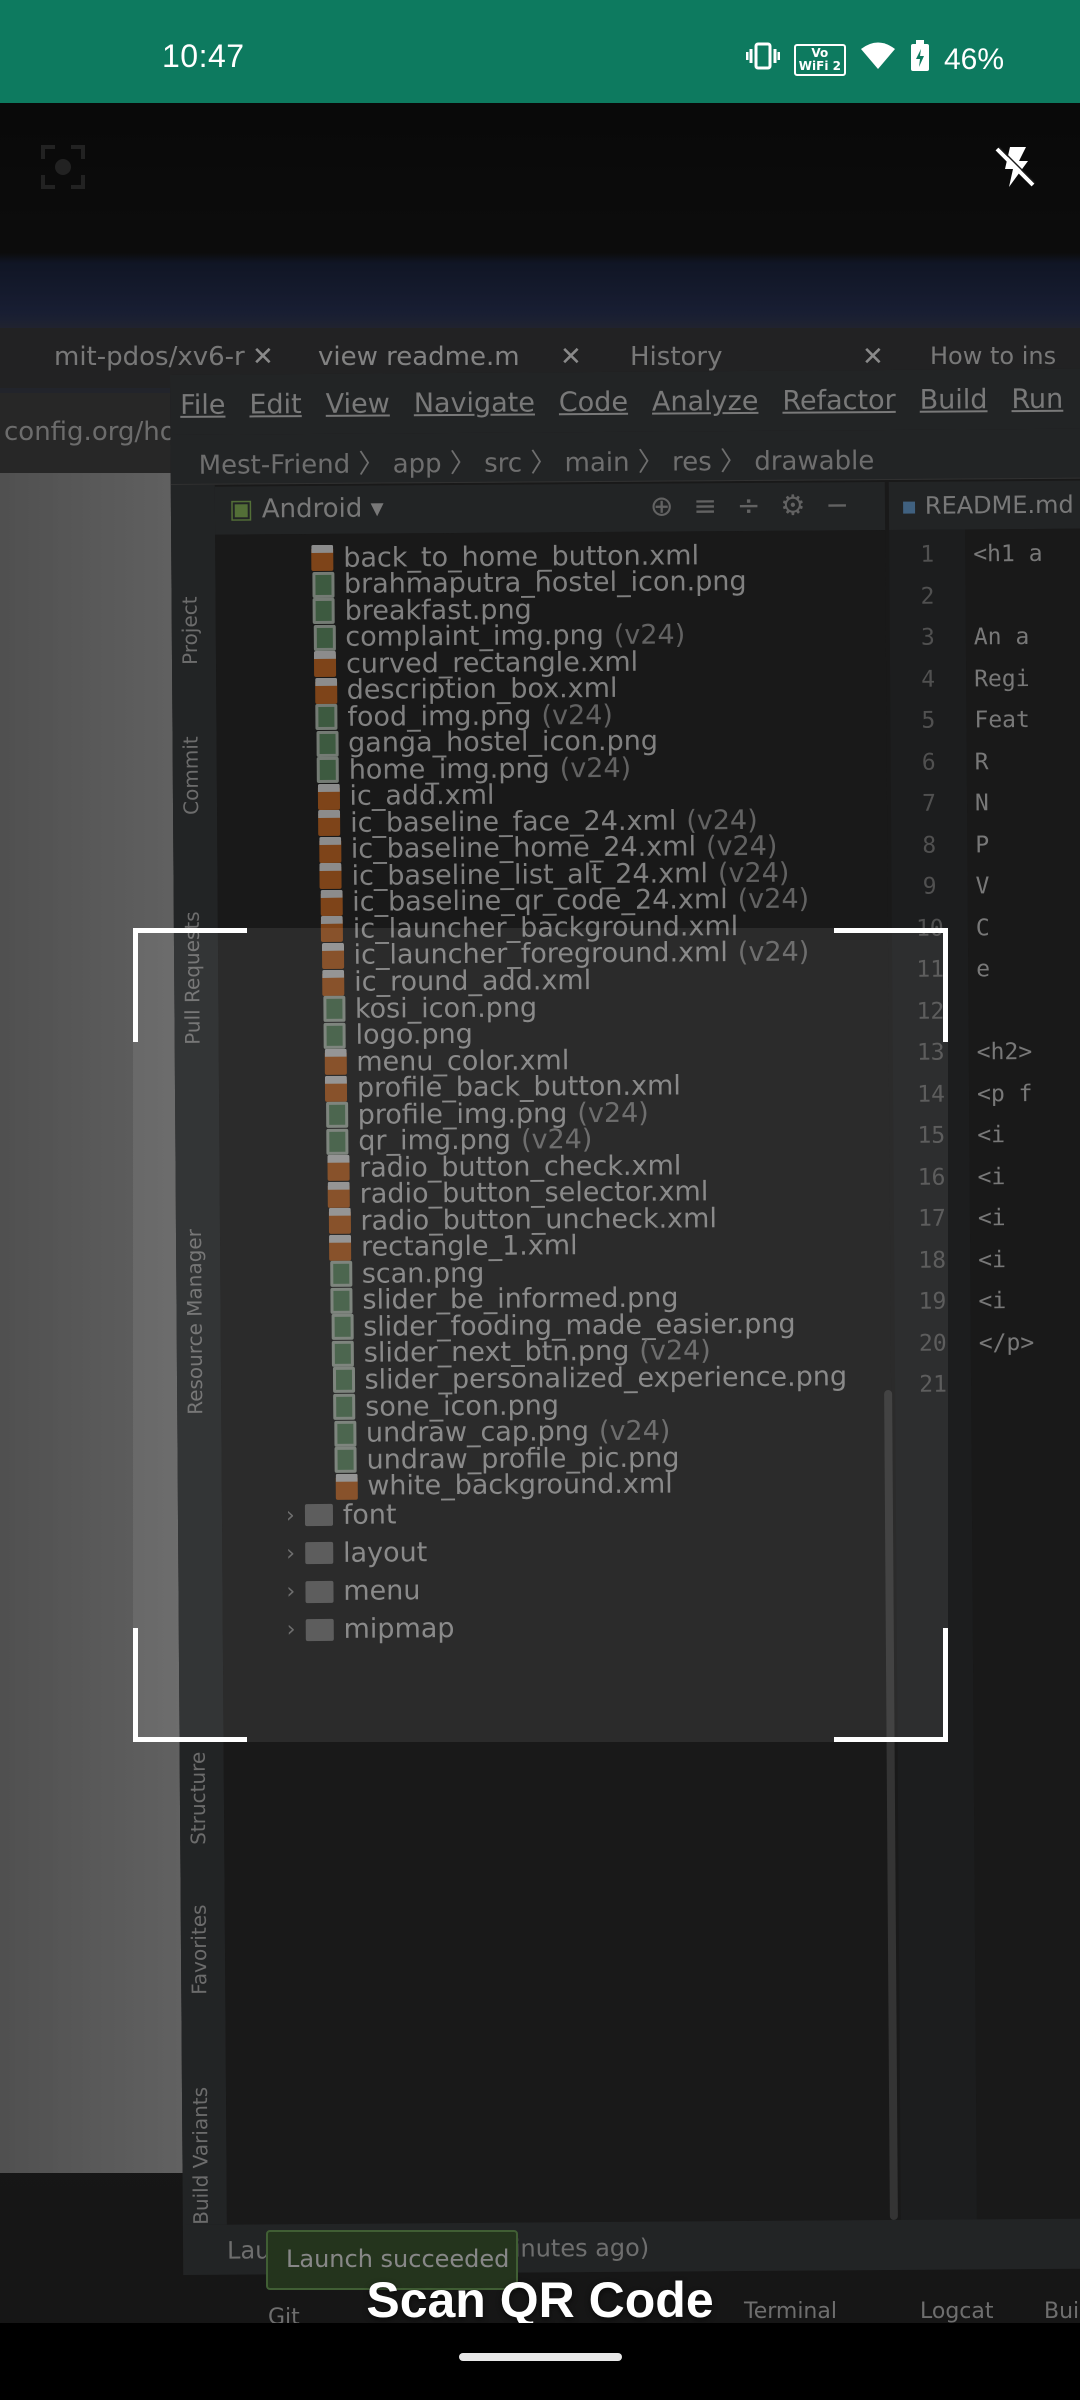  I want to click on ide-menu-item: Build, so click(953, 400).